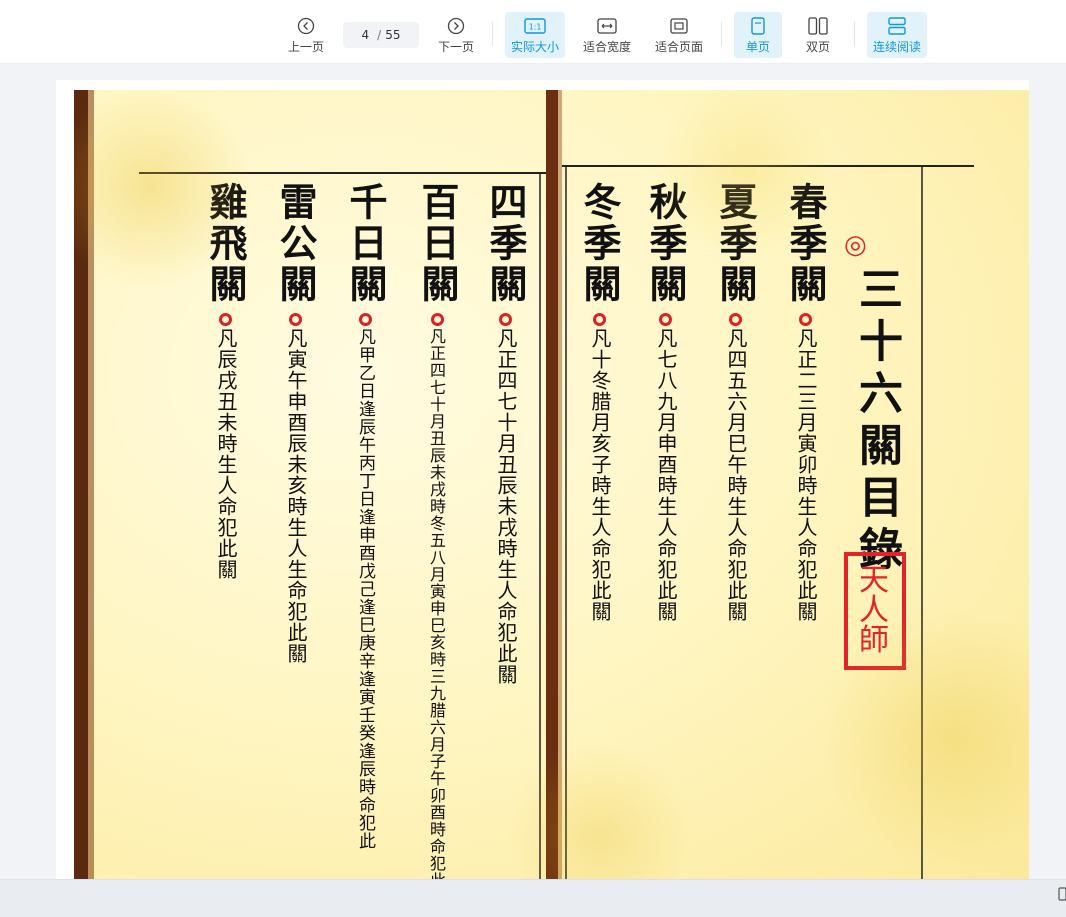  What do you see at coordinates (505, 254) in the screenshot?
I see `entry-name: 四季關` at bounding box center [505, 254].